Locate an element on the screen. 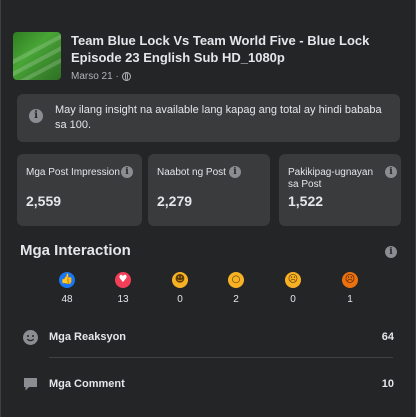  post-date: Marso 21 · is located at coordinates (101, 76).